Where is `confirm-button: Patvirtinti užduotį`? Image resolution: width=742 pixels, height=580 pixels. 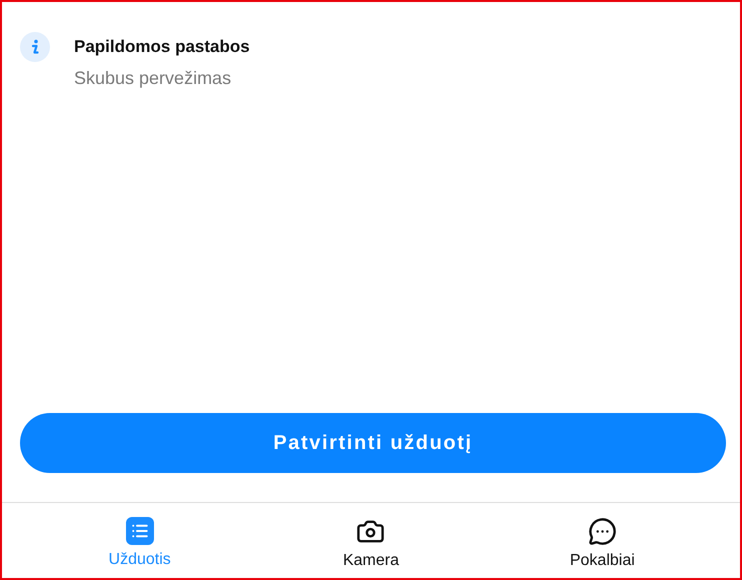
confirm-button: Patvirtinti užduotį is located at coordinates (373, 443).